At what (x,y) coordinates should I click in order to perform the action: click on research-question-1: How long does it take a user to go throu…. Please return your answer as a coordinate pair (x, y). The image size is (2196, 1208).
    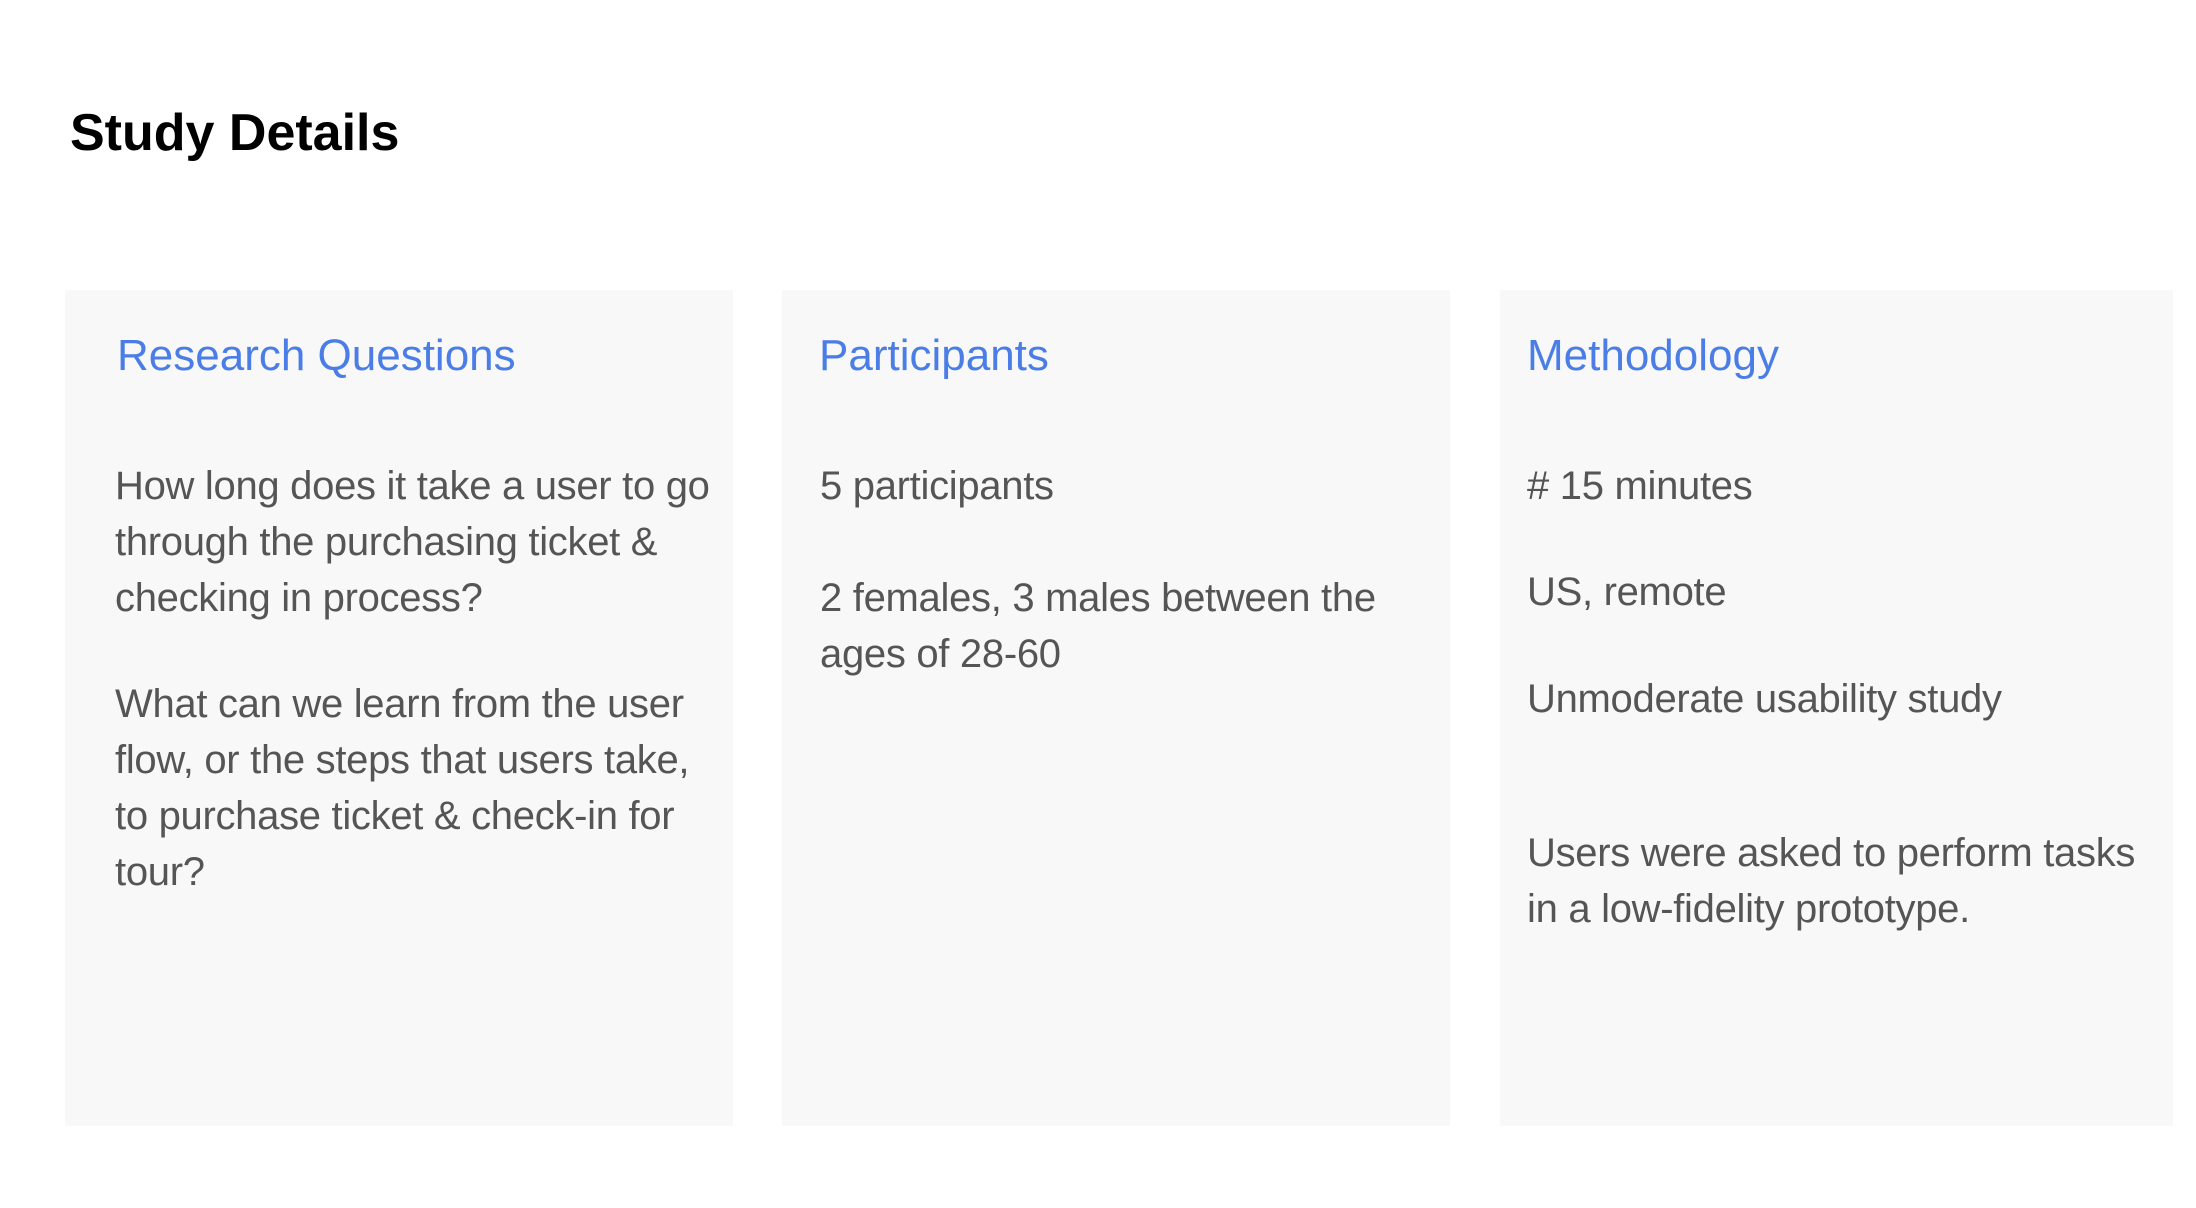
    Looking at the image, I should click on (412, 542).